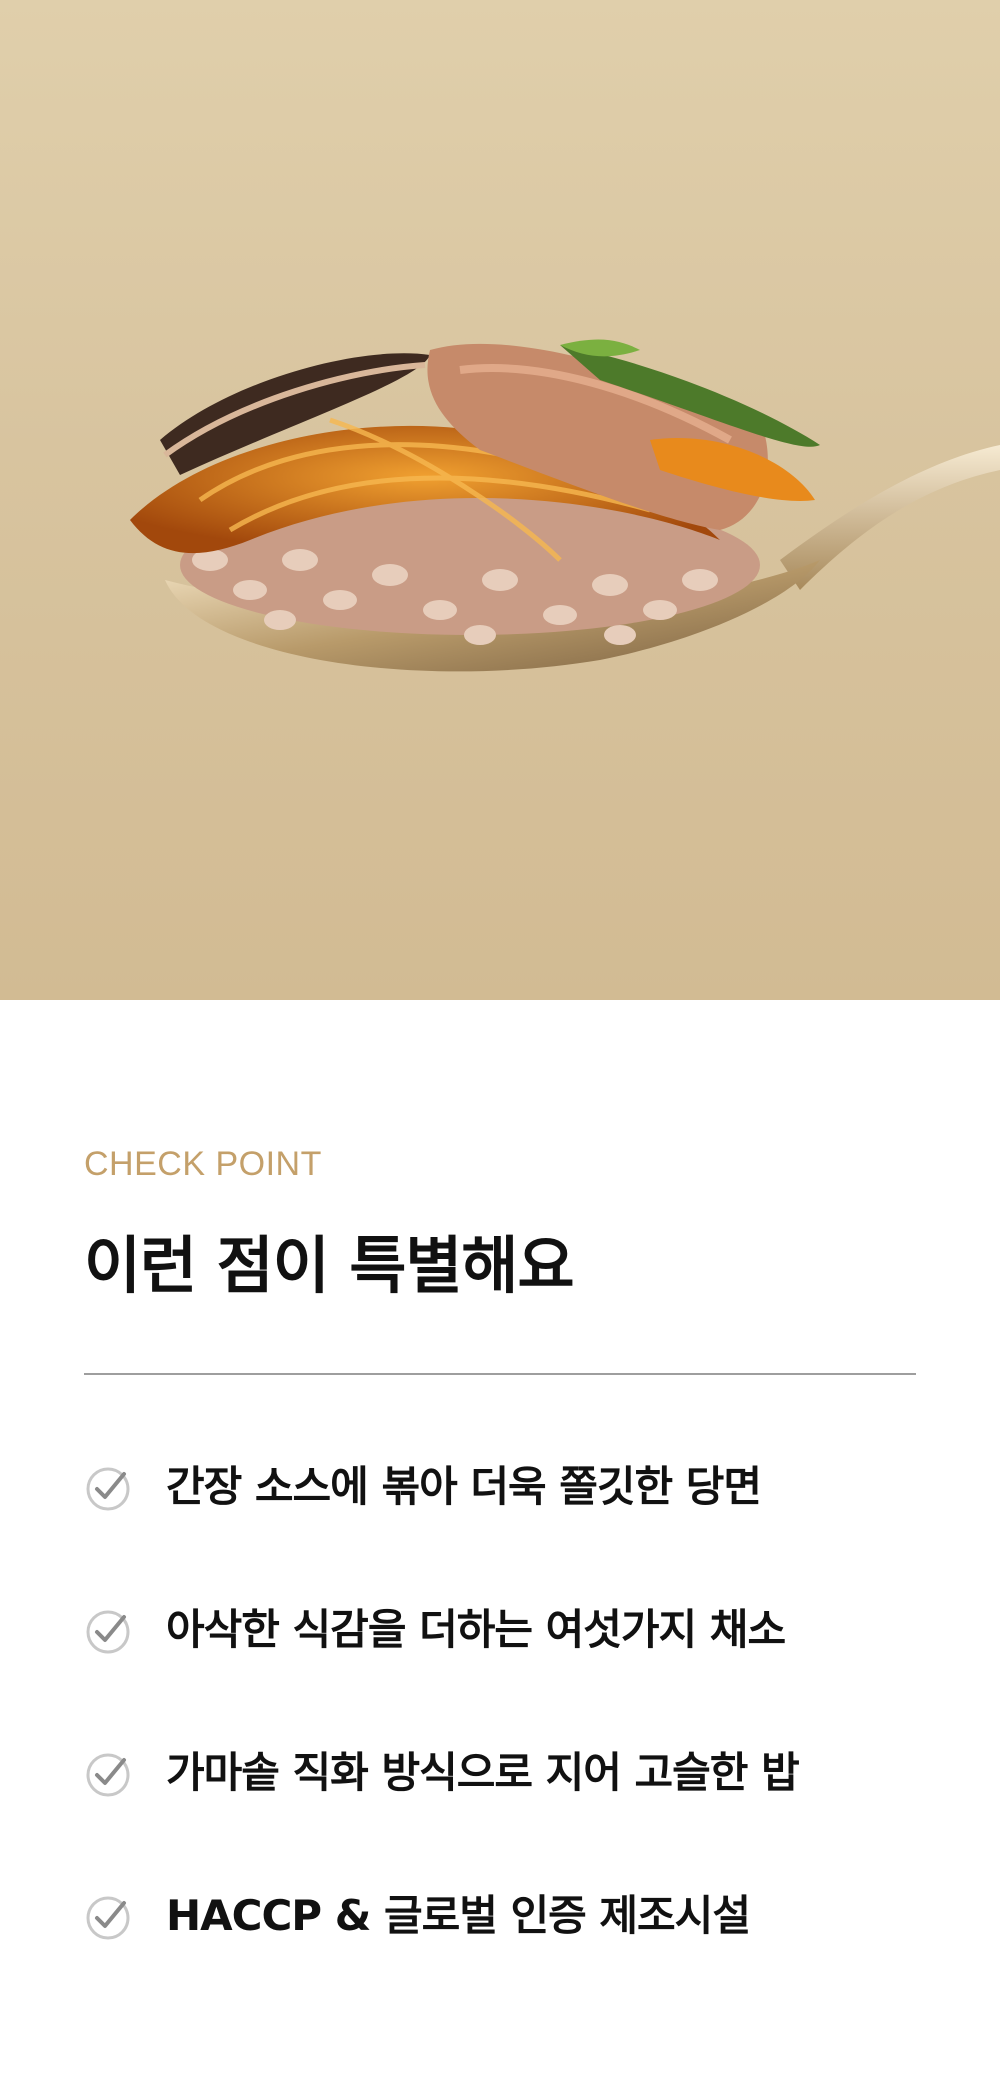 This screenshot has width=1000, height=2098. What do you see at coordinates (500, 1669) in the screenshot?
I see `list-item: 아삭한 식감을 더하는 여섯가지 채소` at bounding box center [500, 1669].